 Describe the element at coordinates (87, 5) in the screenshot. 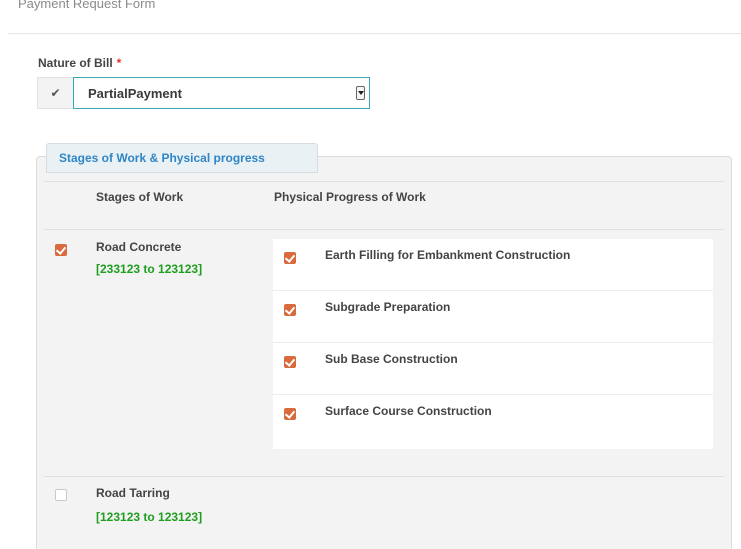

I see `form-title: Payment Request Form` at that location.